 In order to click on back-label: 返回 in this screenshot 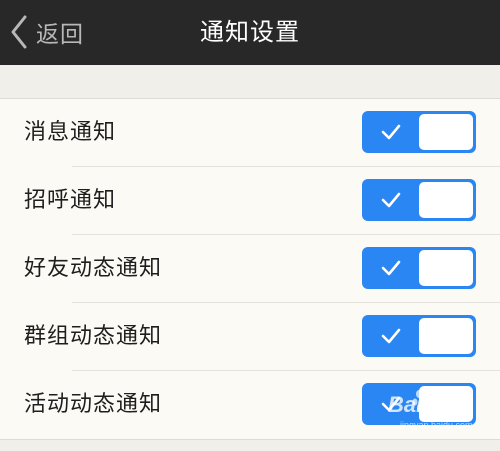, I will do `click(60, 35)`.